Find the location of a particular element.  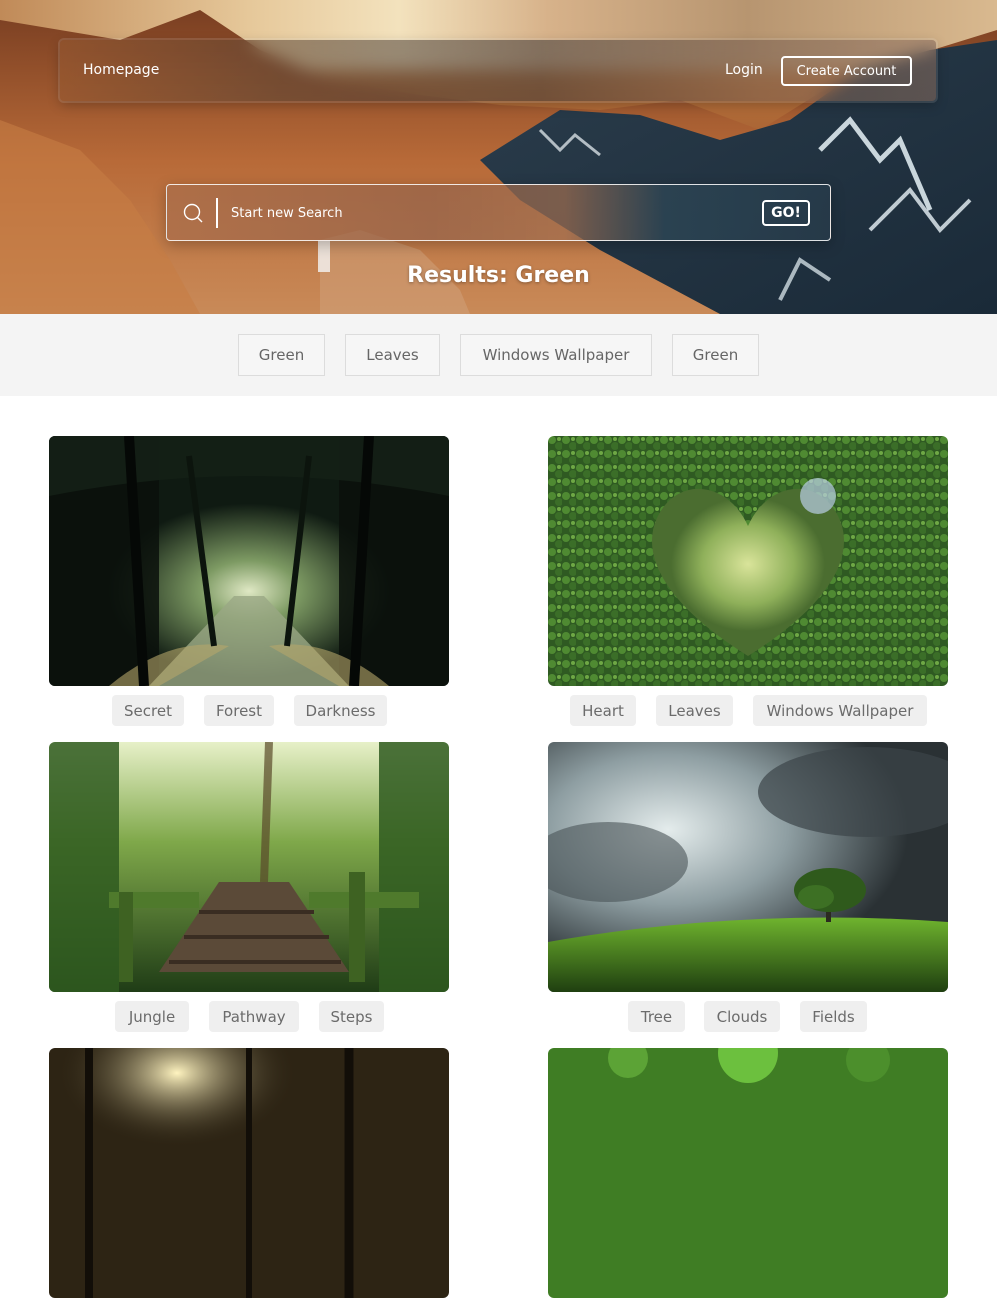

heart-hedge-image is located at coordinates (748, 561).